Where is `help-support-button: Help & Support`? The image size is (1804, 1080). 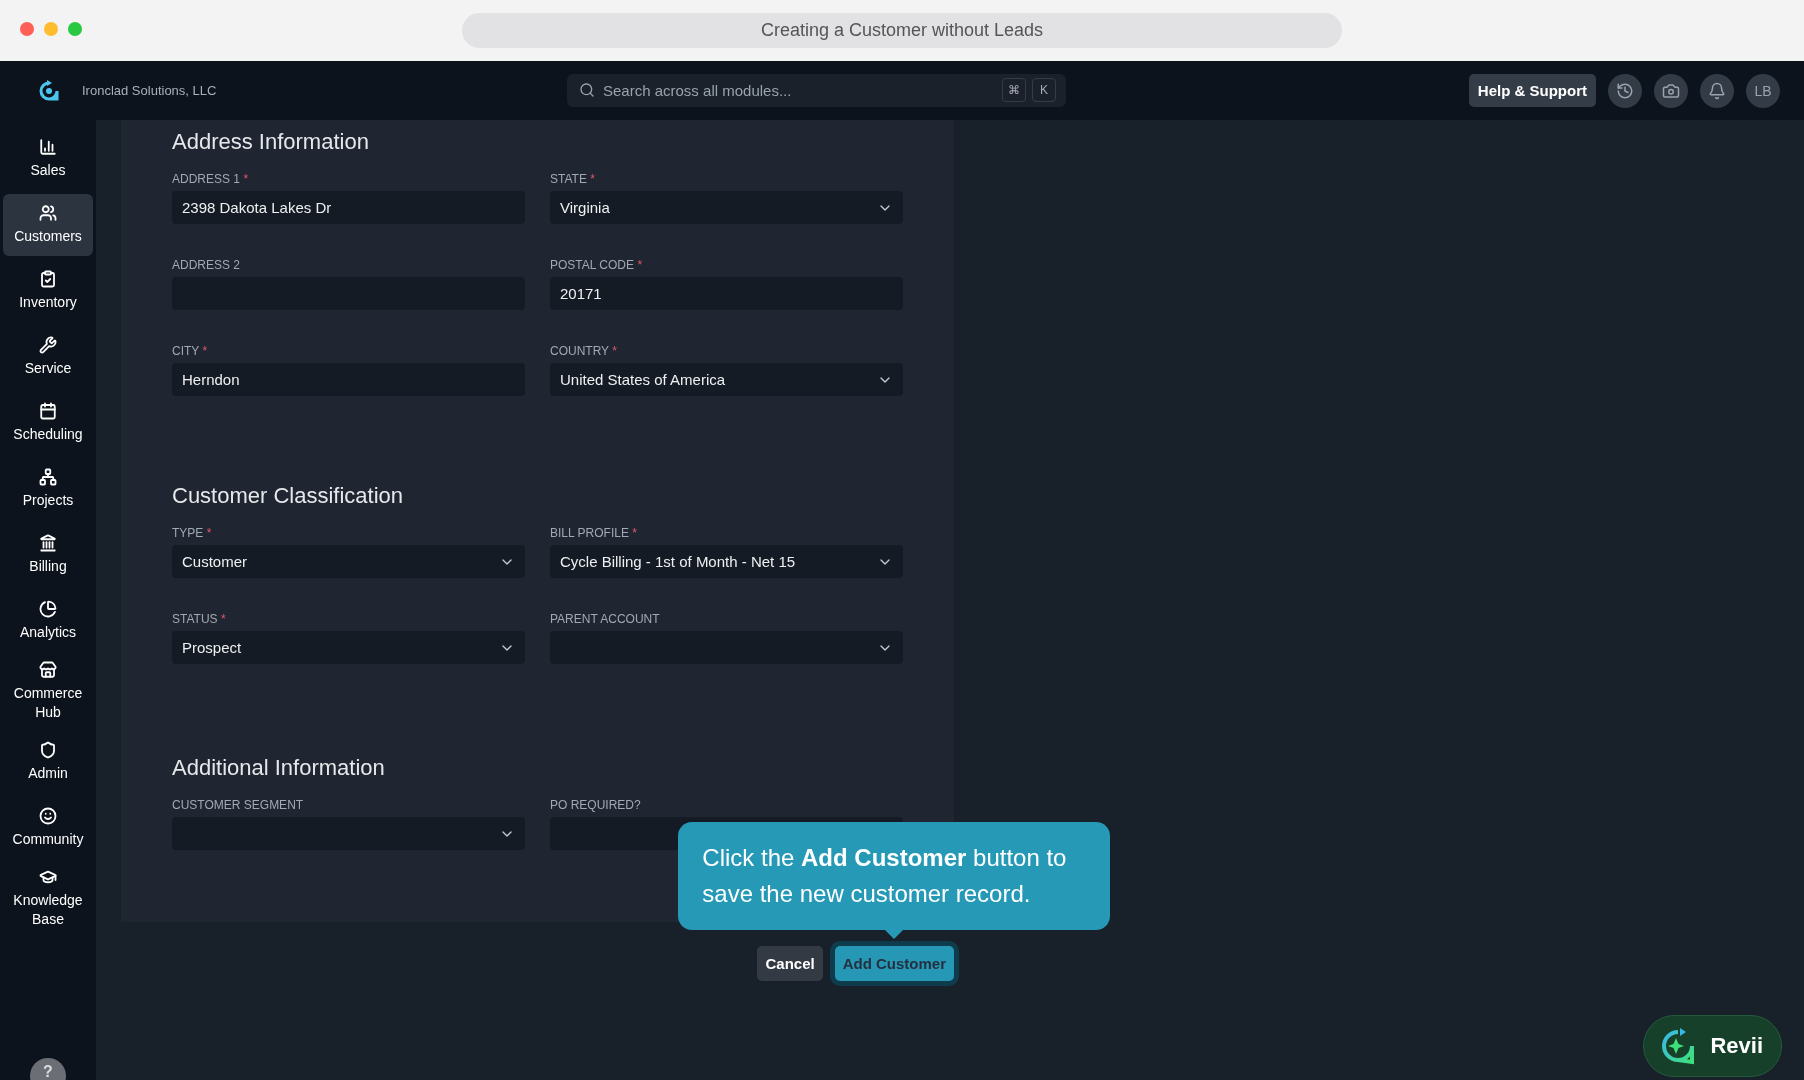
help-support-button: Help & Support is located at coordinates (1532, 90).